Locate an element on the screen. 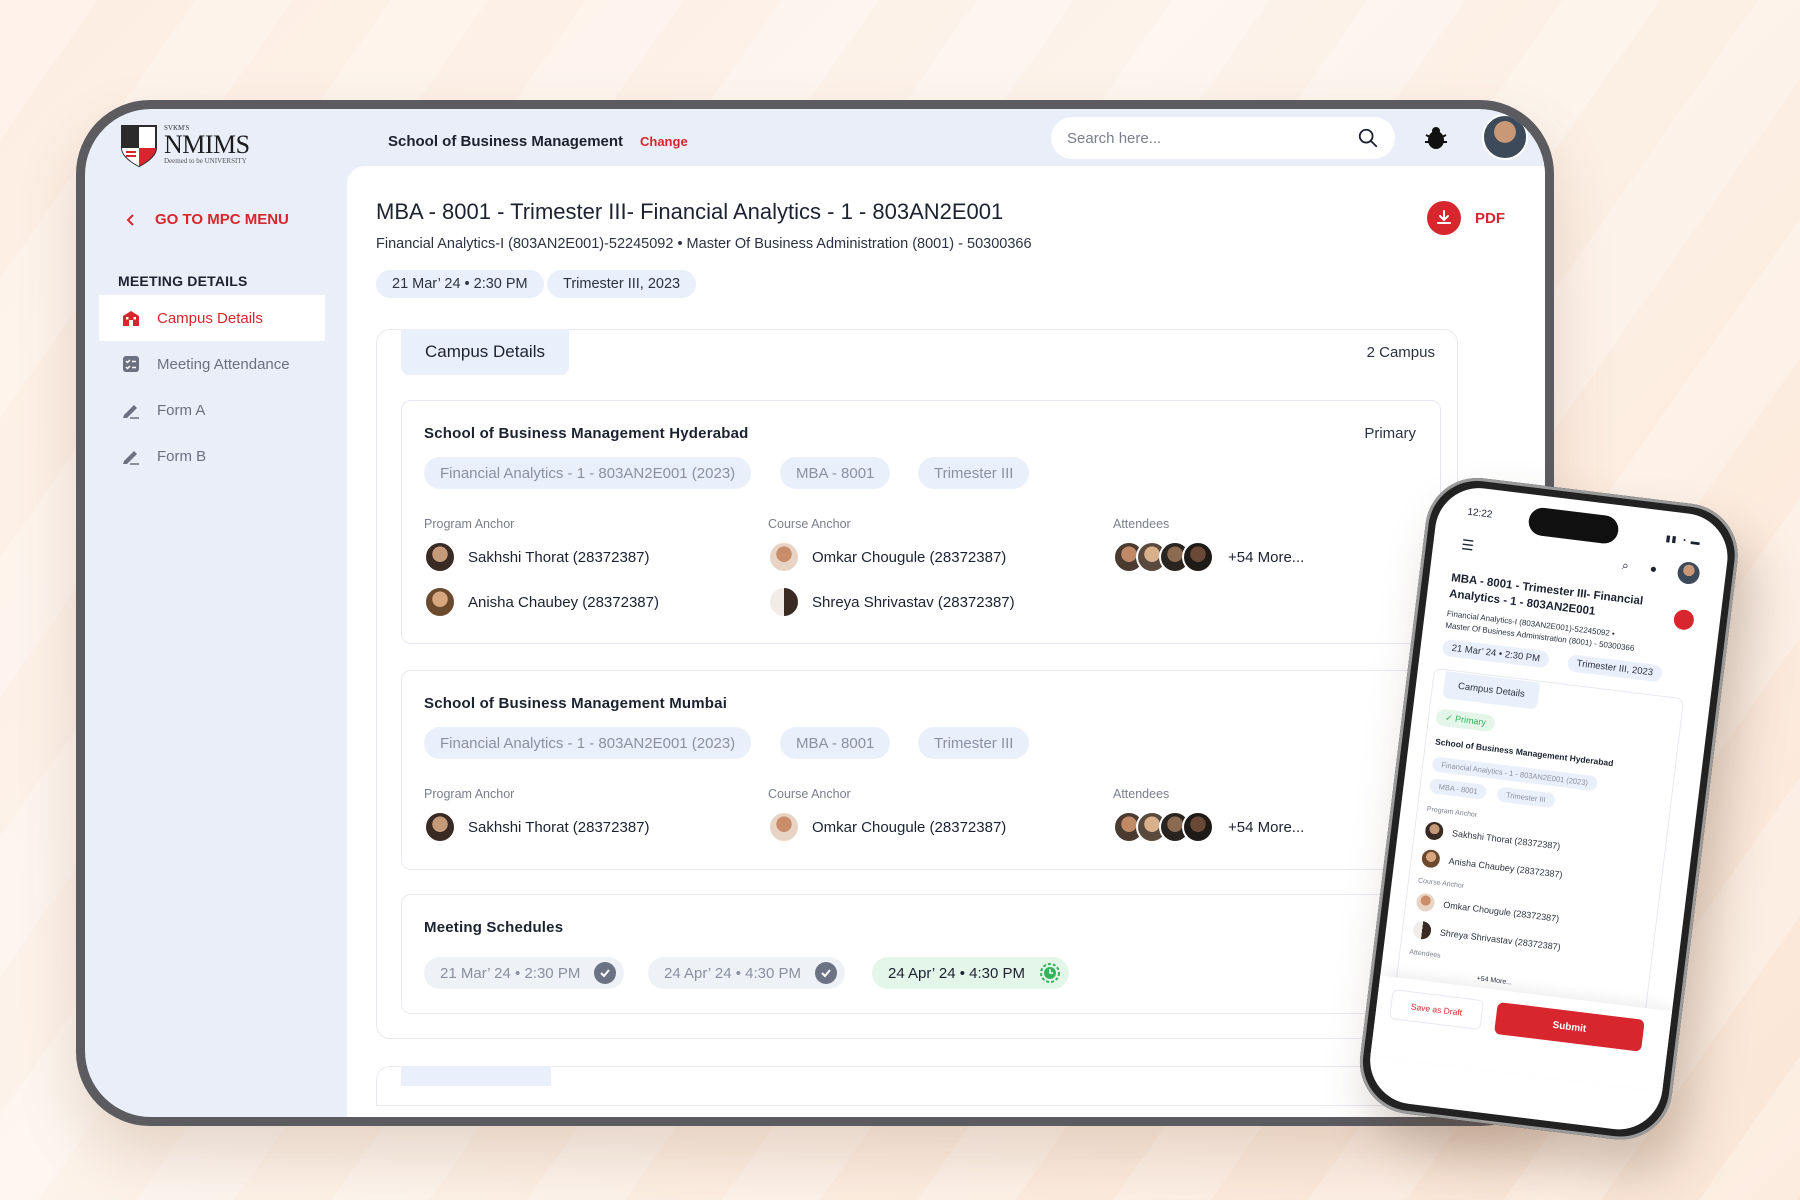 The height and width of the screenshot is (1200, 1800). logo-sub-text: Deemed to be UNIVERSITY is located at coordinates (205, 161).